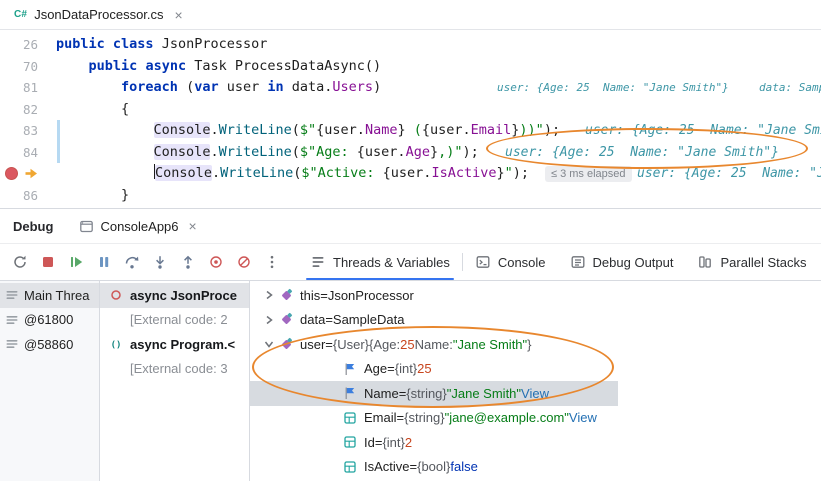 The image size is (821, 481). I want to click on code-line: 86 }, so click(410, 196).